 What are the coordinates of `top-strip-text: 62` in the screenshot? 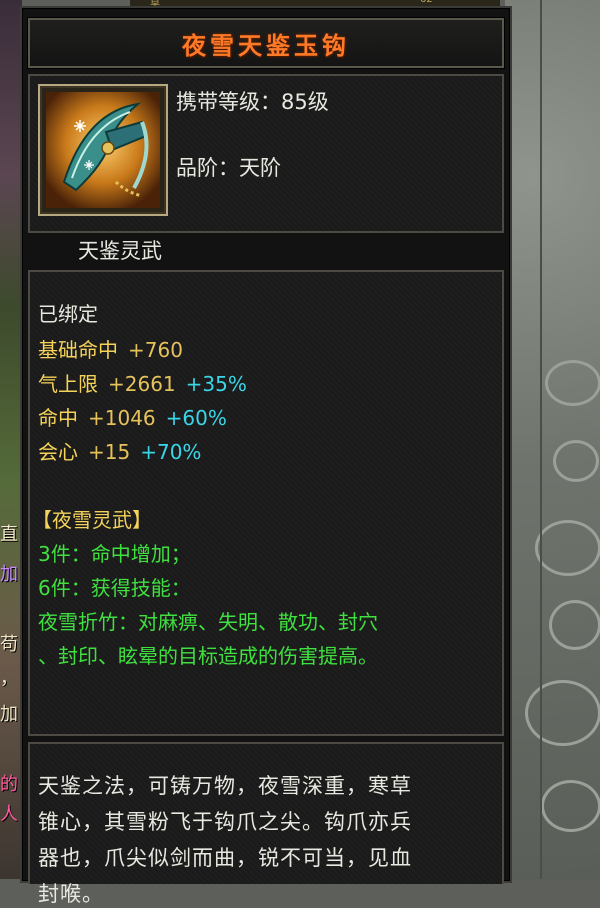 It's located at (426, 2).